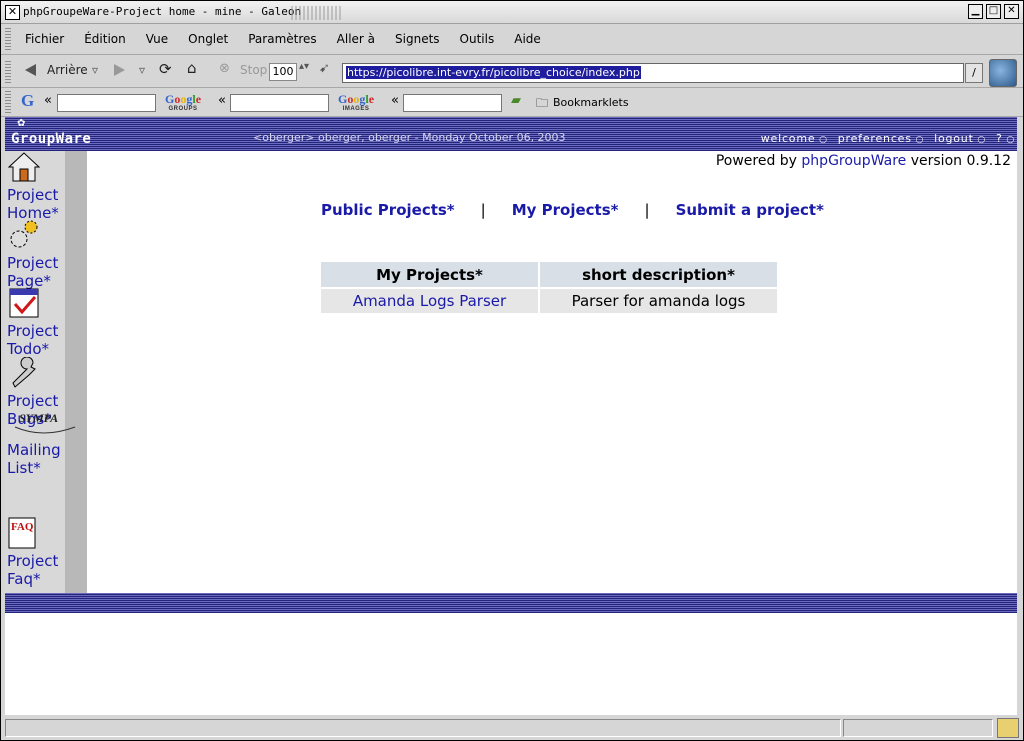 The height and width of the screenshot is (741, 1024). What do you see at coordinates (512, 728) in the screenshot?
I see `status-bar` at bounding box center [512, 728].